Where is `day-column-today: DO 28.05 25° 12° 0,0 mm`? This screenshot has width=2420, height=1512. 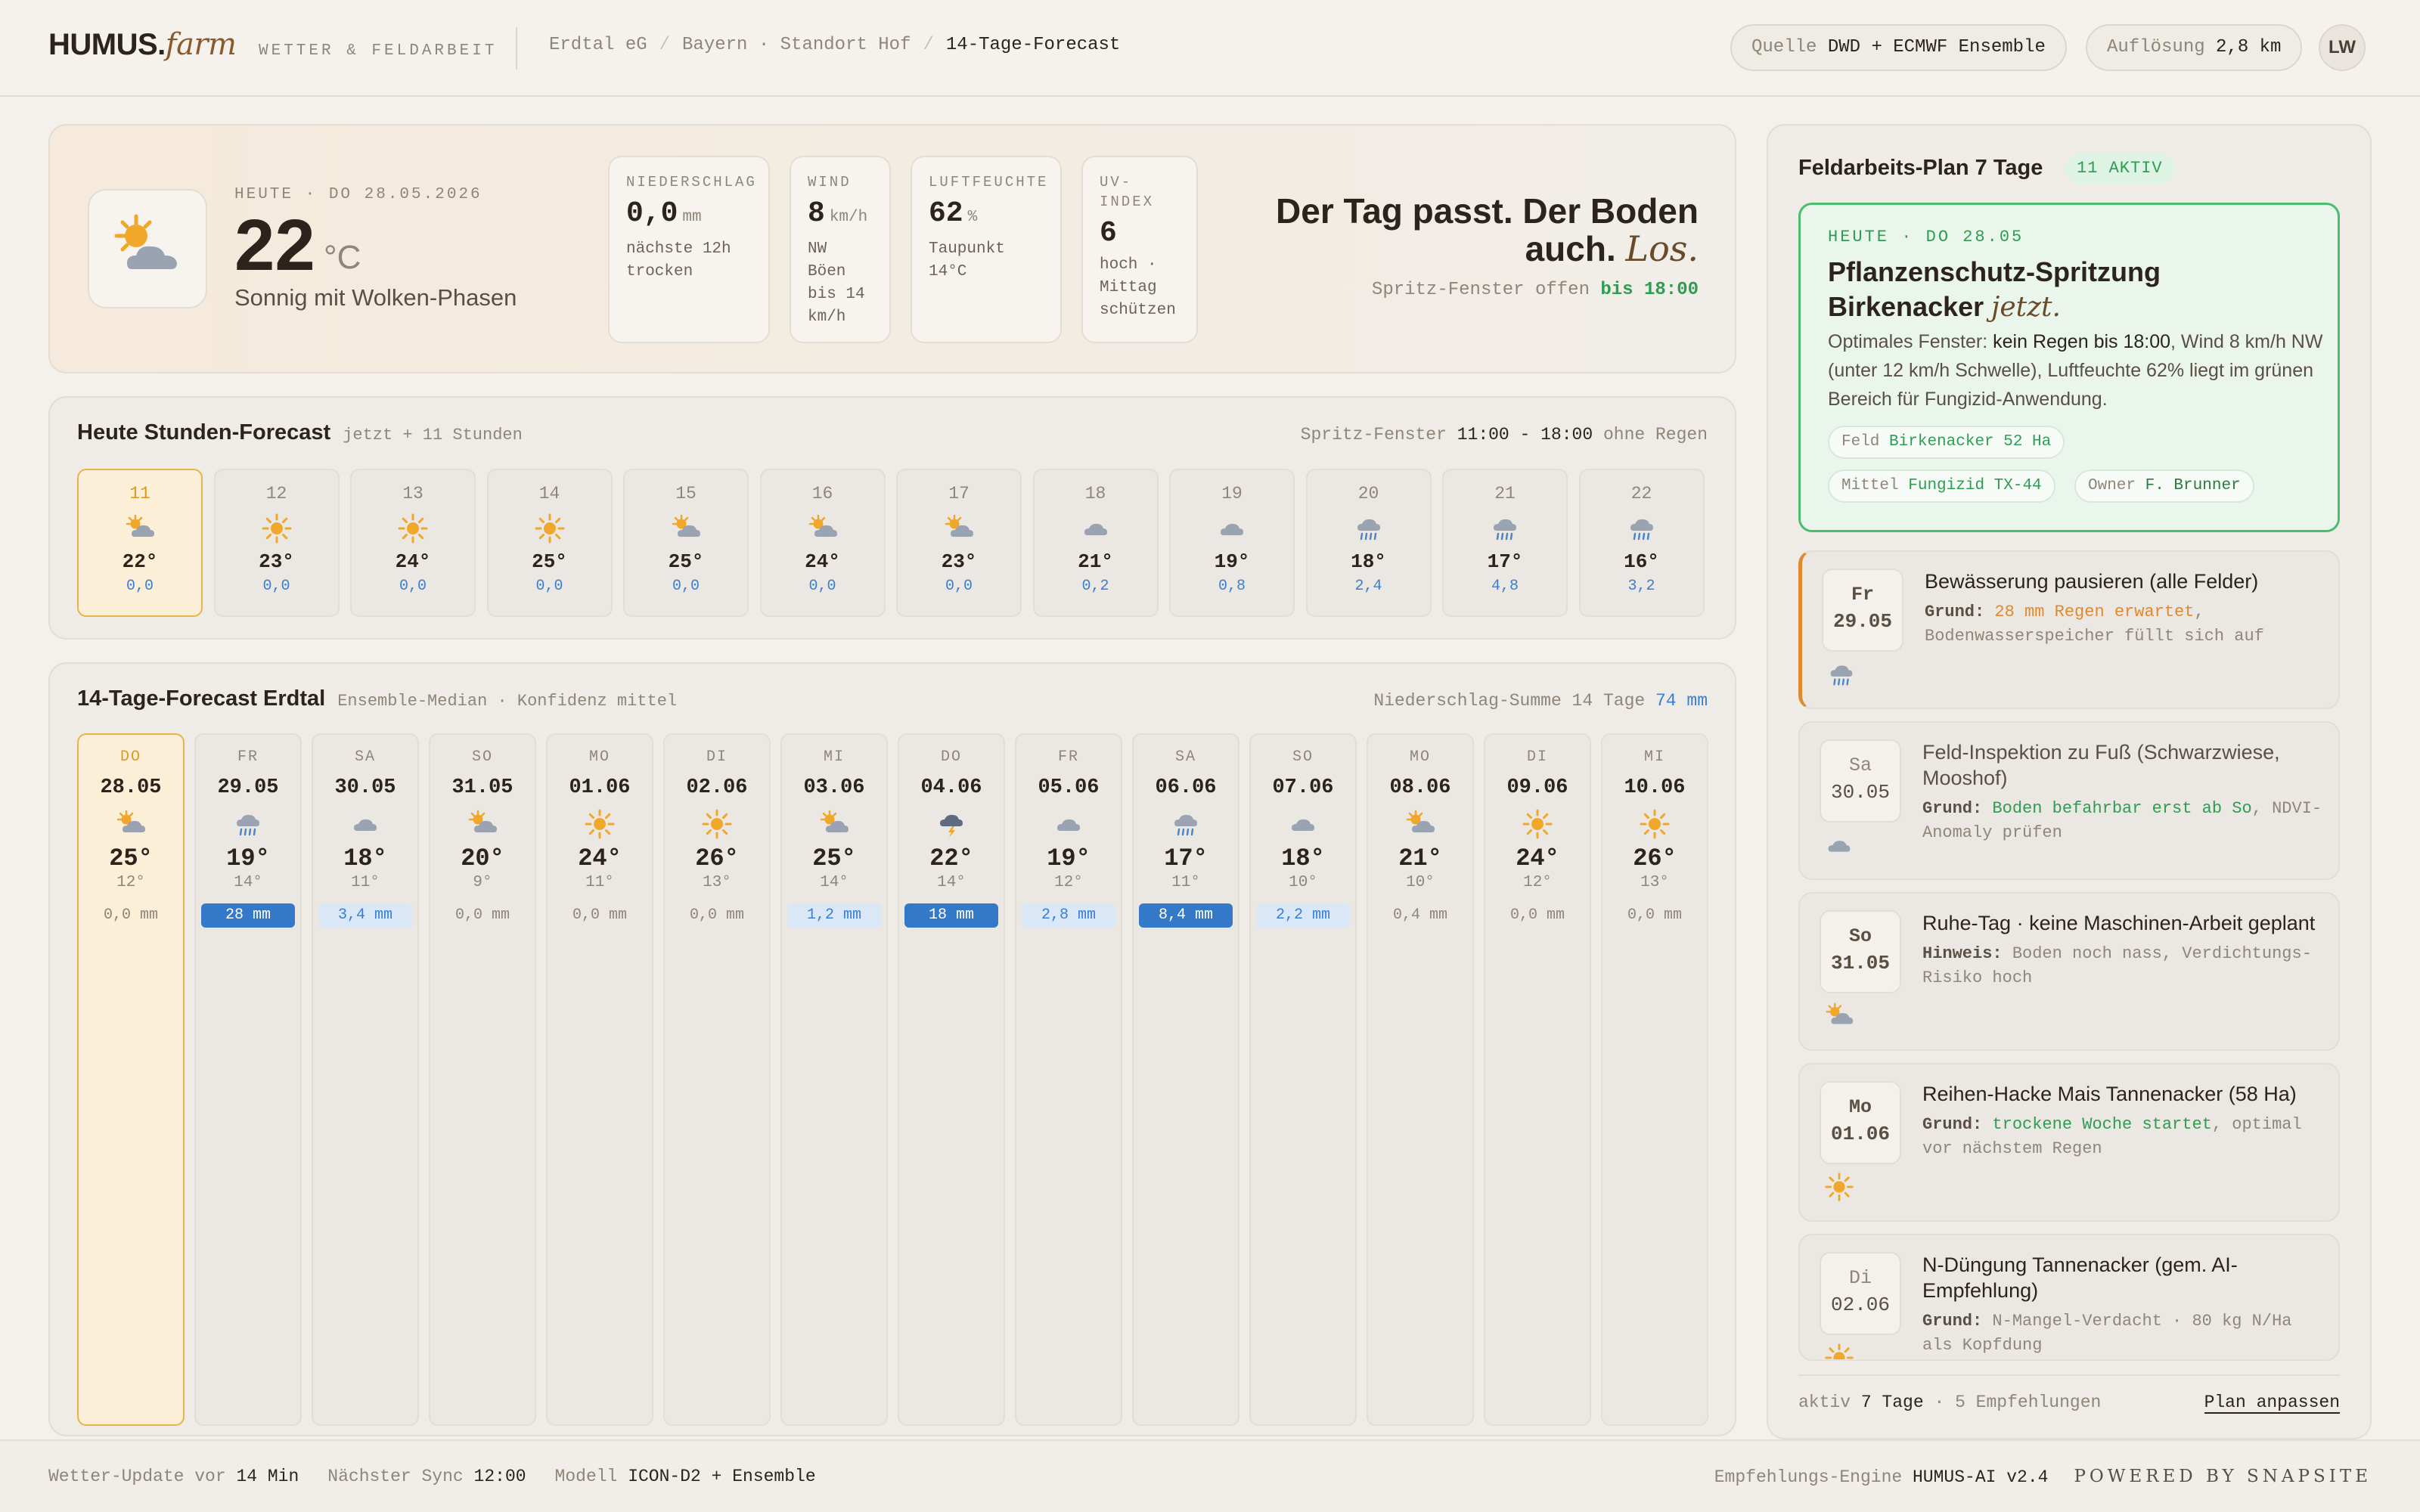 day-column-today: DO 28.05 25° 12° 0,0 mm is located at coordinates (131, 1079).